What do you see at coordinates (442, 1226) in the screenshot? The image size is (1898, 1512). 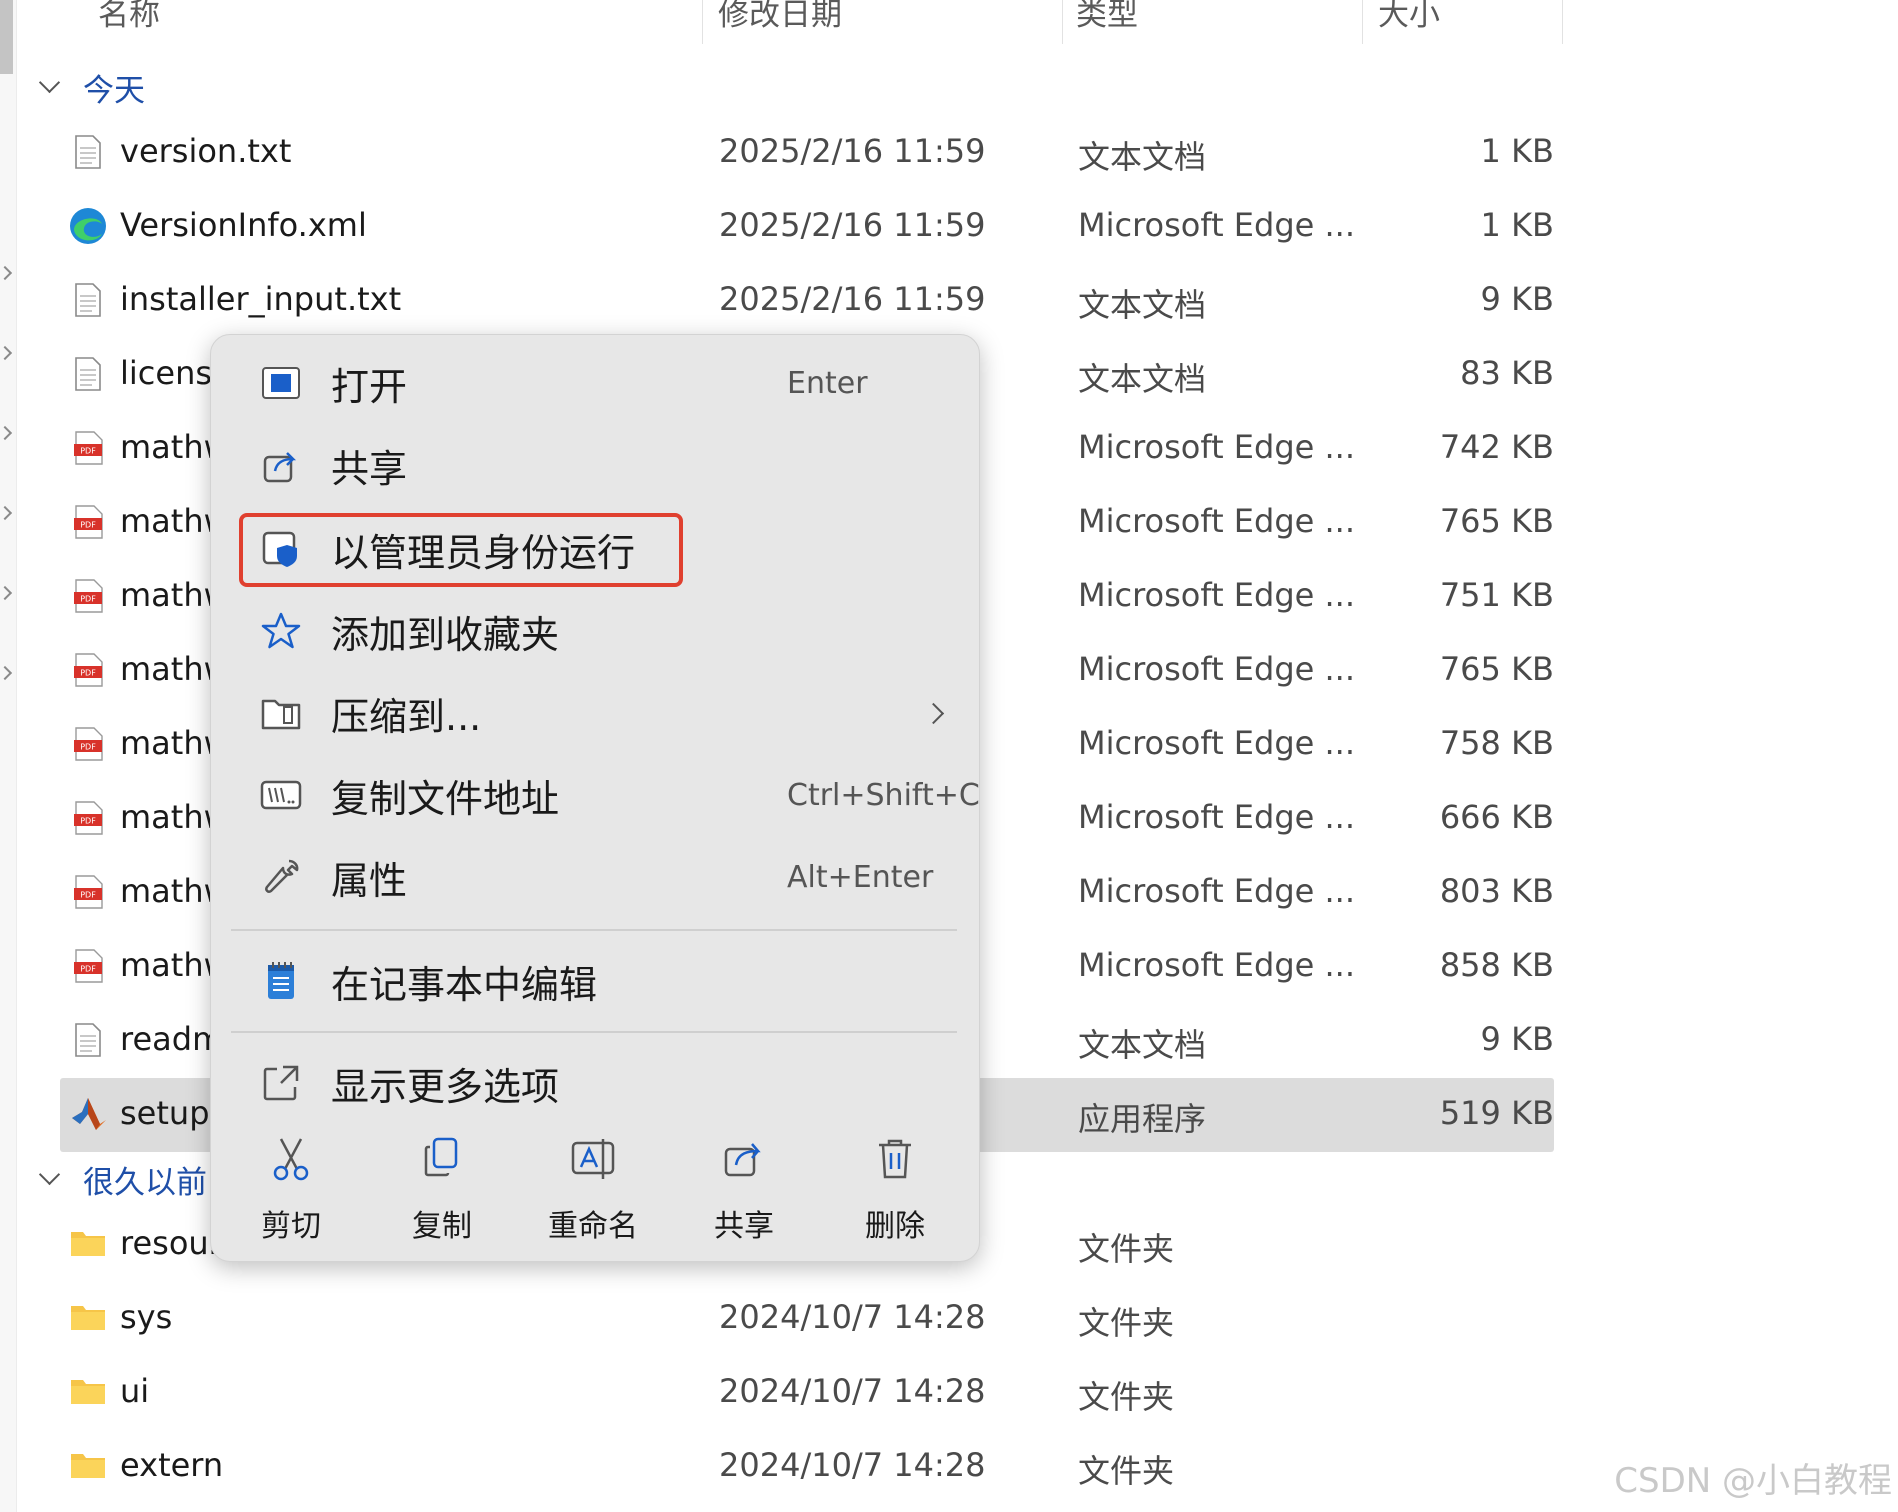 I see `action-label: 复制` at bounding box center [442, 1226].